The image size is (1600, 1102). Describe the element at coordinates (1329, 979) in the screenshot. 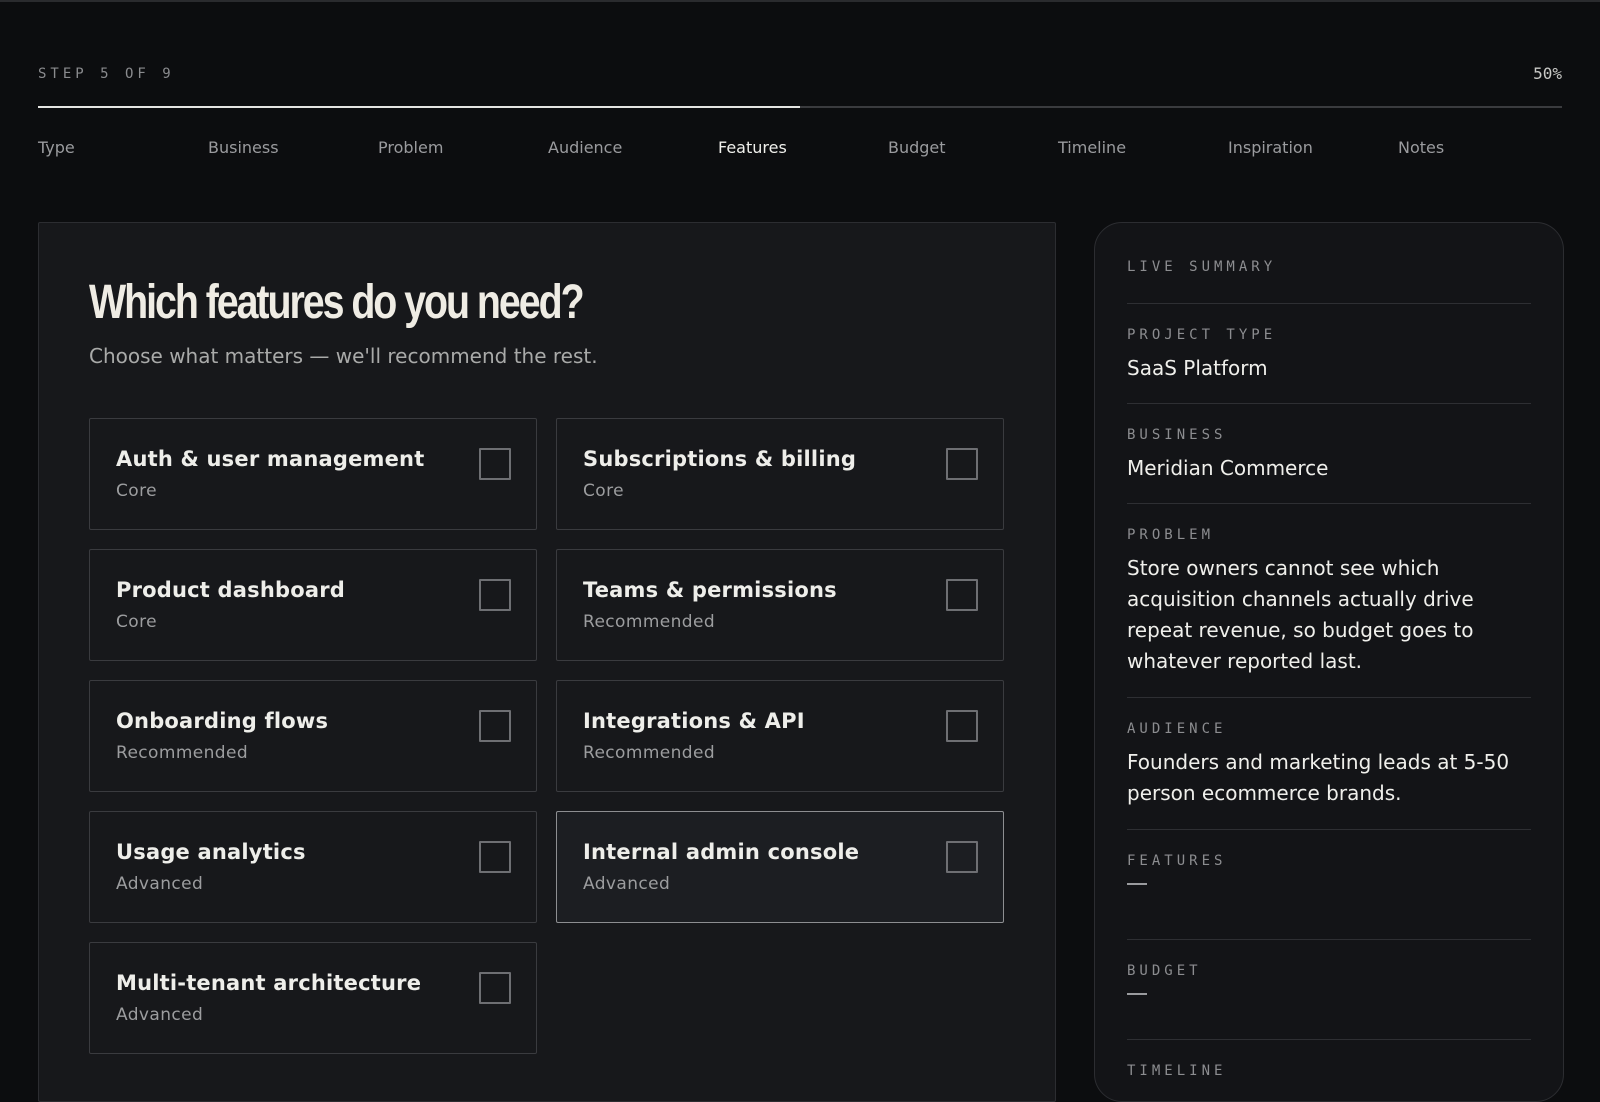

I see `summary-budget: BUDGET` at that location.